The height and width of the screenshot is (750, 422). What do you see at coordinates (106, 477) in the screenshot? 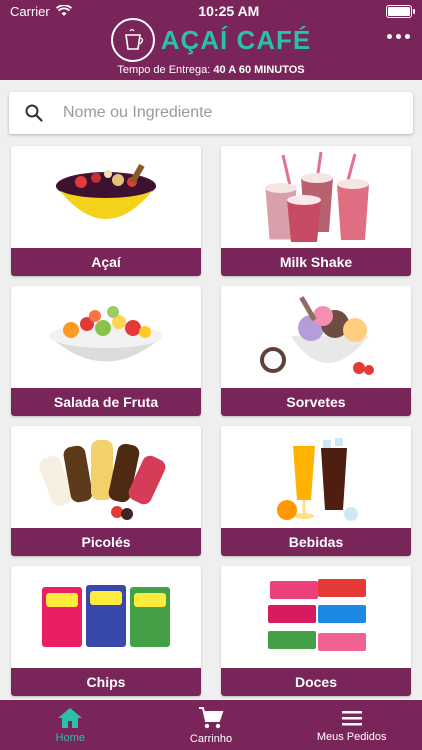
I see `popsicle-image` at bounding box center [106, 477].